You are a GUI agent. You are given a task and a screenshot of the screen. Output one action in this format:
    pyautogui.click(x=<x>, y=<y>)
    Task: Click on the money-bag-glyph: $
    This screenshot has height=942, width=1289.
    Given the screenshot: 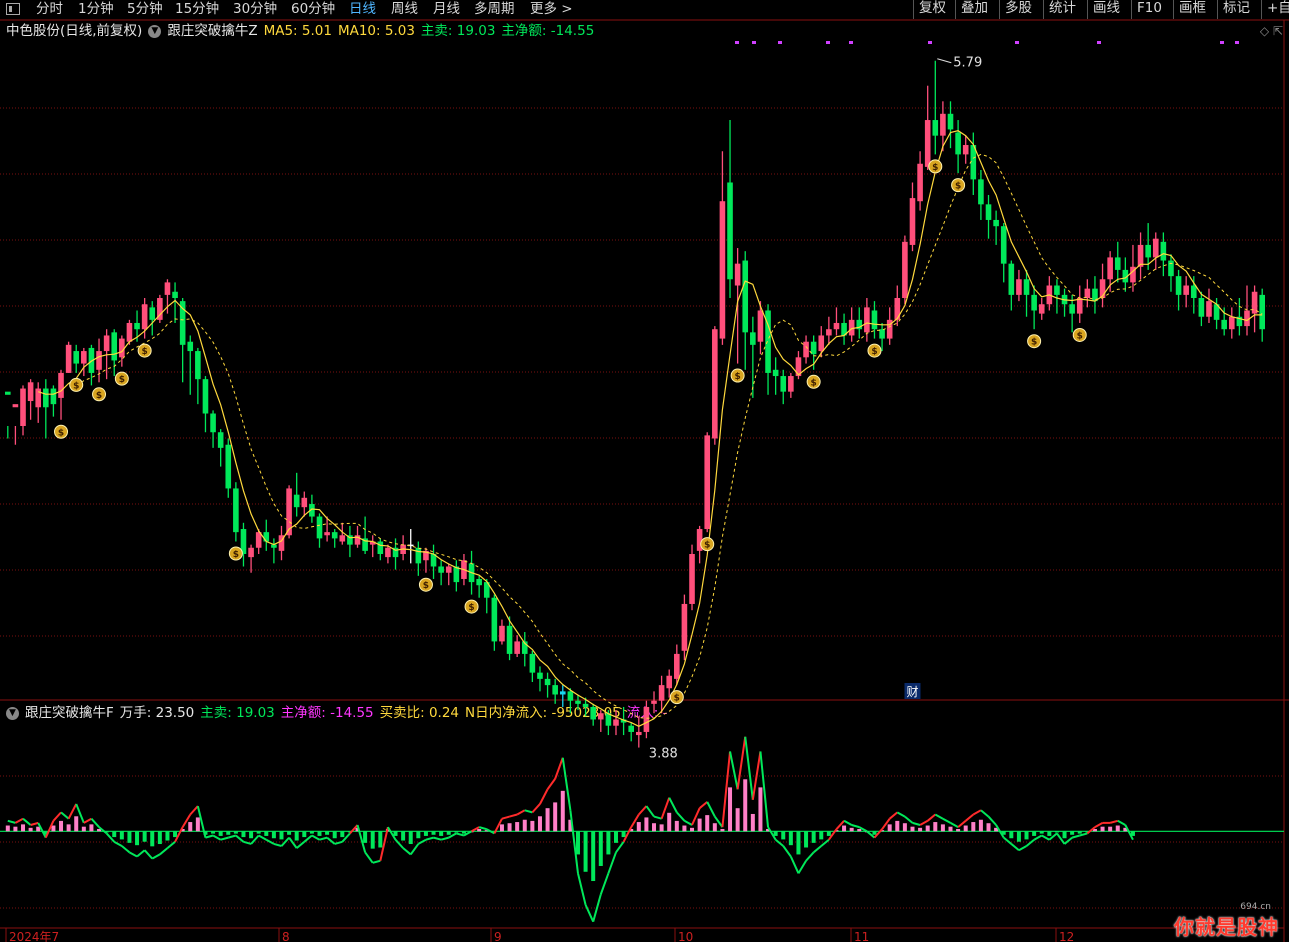 What is the action you would take?
    pyautogui.click(x=122, y=380)
    